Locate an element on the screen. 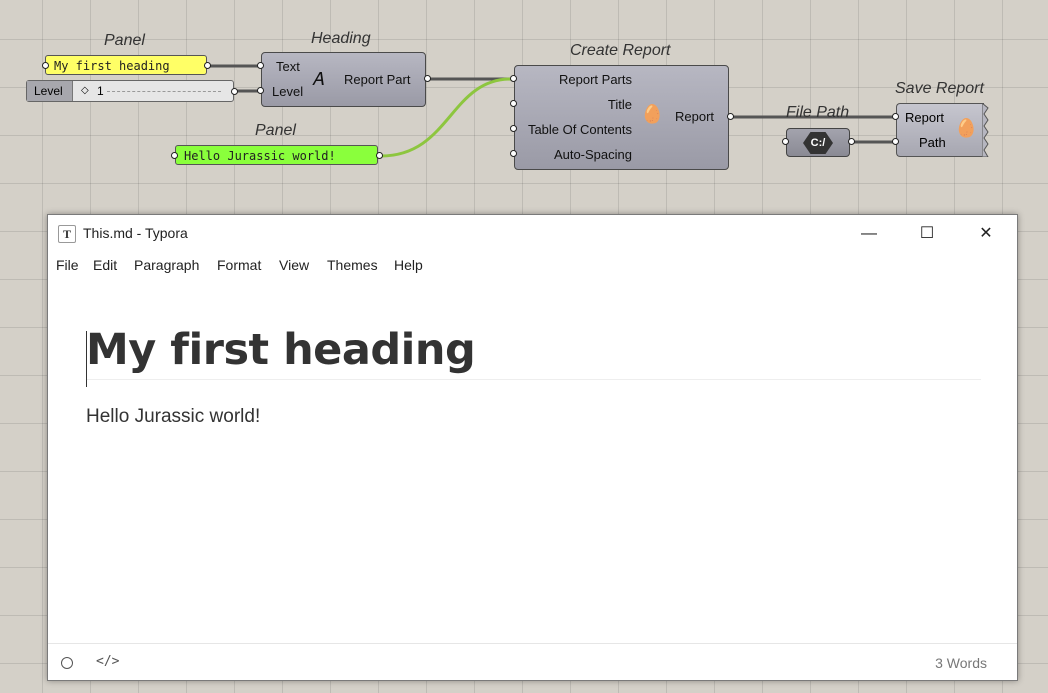 Image resolution: width=1048 pixels, height=693 pixels. title-bar: T This.md - Typora — ☐ ✕ is located at coordinates (532, 234).